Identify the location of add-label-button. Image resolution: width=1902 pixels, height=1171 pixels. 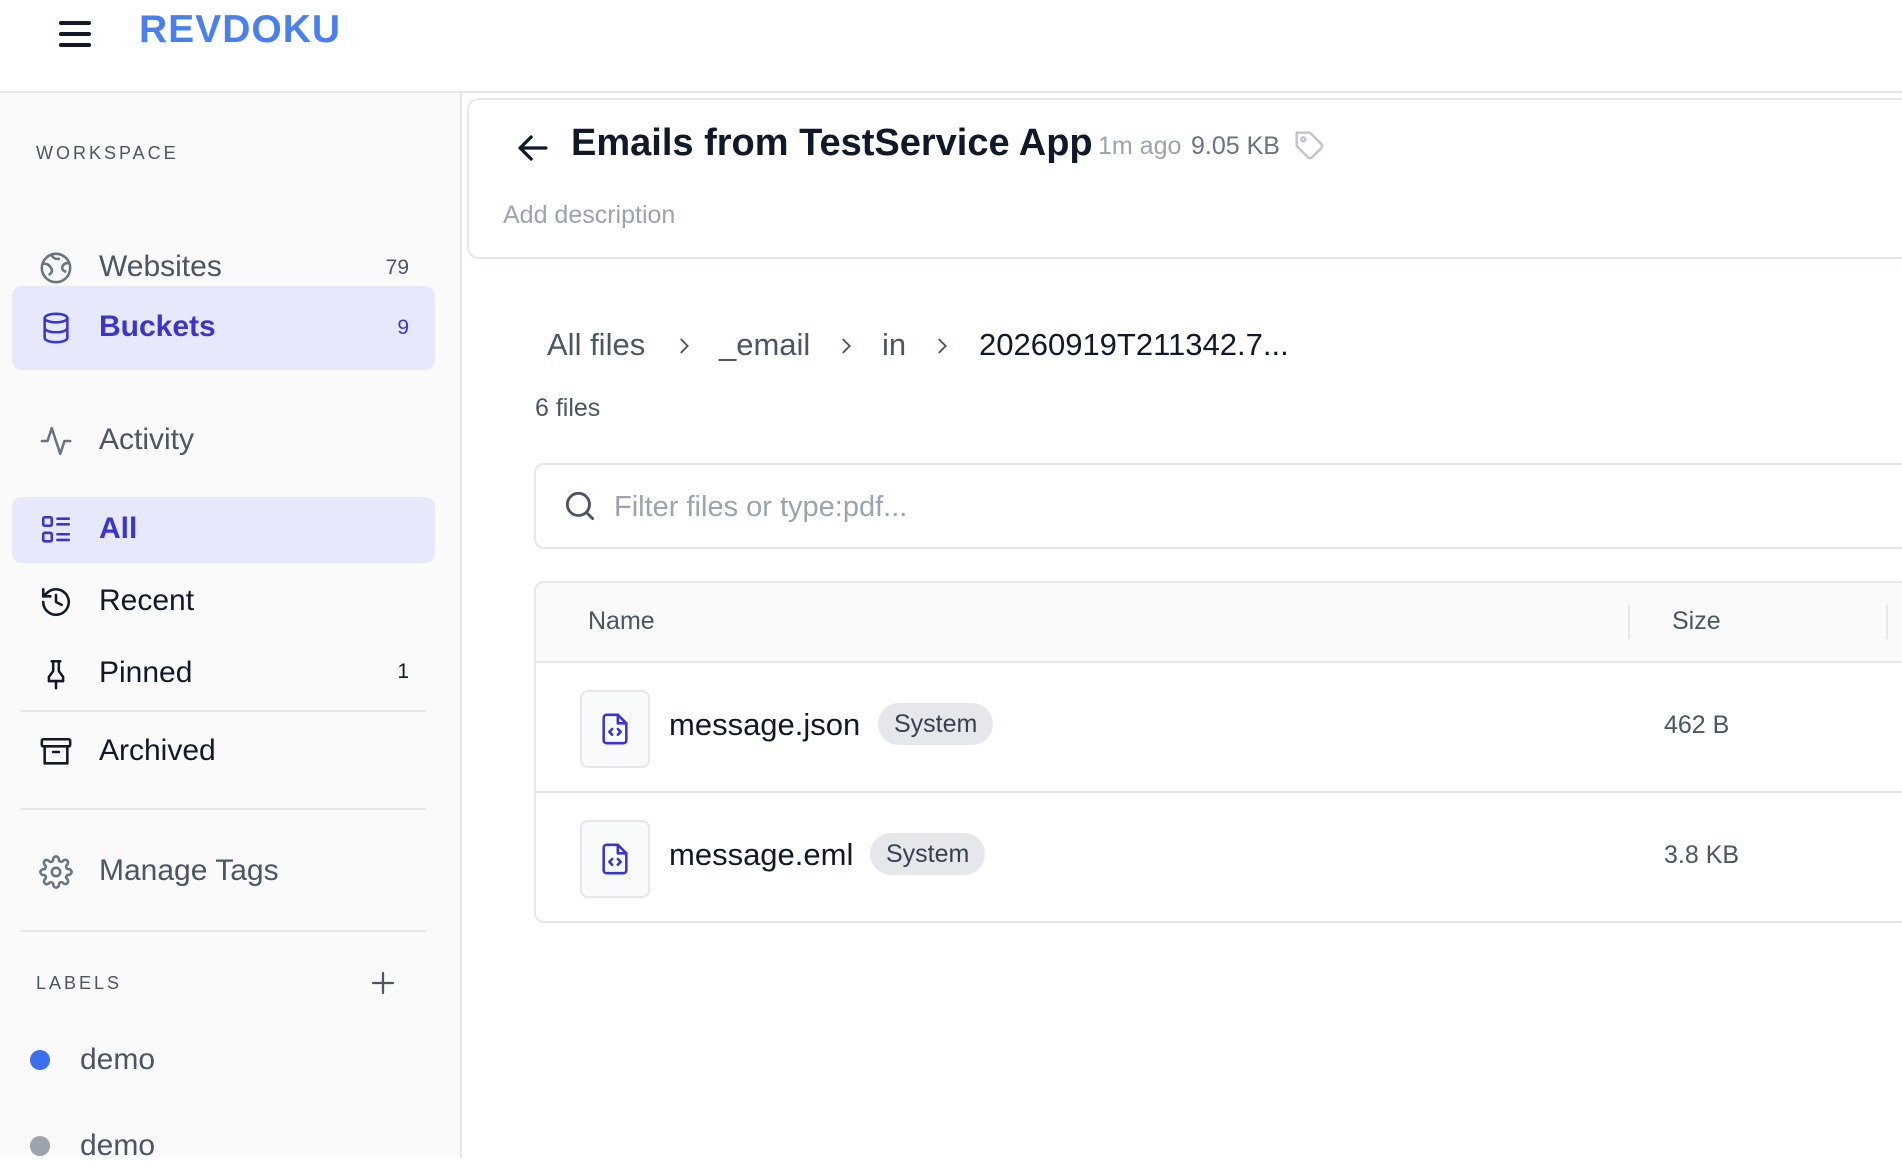
(383, 983).